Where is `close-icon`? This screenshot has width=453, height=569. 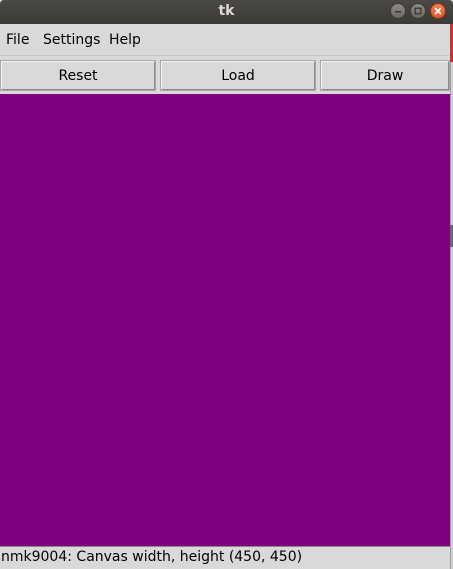 close-icon is located at coordinates (438, 11).